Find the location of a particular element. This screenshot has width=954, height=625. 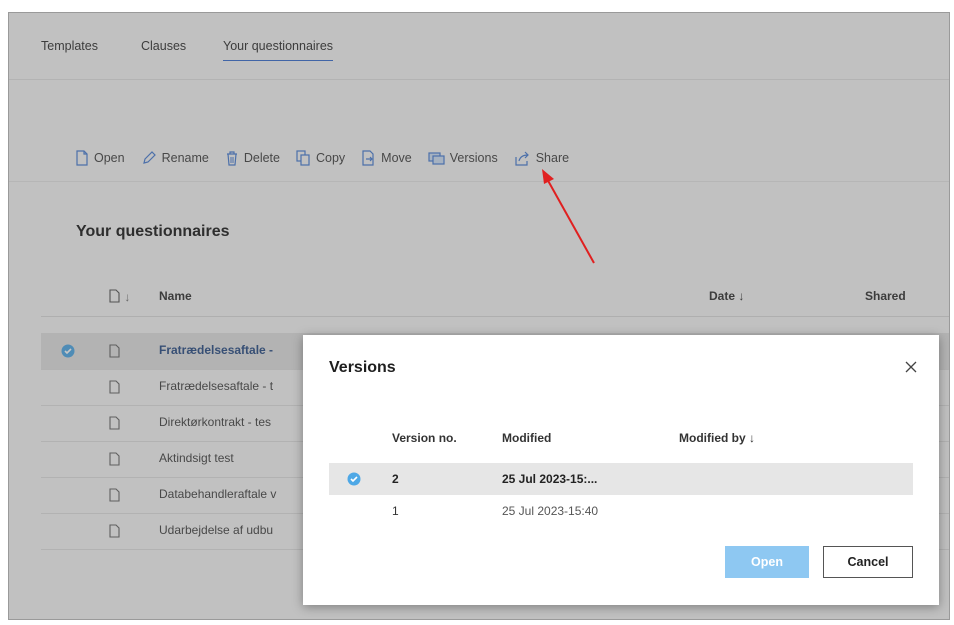

open-button: Open is located at coordinates (767, 562).